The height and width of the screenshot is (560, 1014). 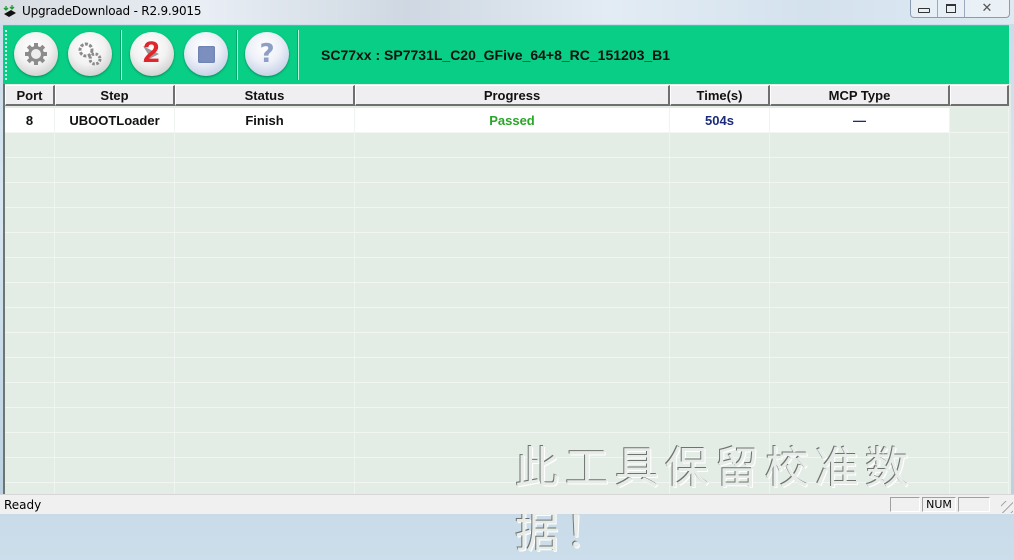 I want to click on help-button: ?, so click(x=267, y=54).